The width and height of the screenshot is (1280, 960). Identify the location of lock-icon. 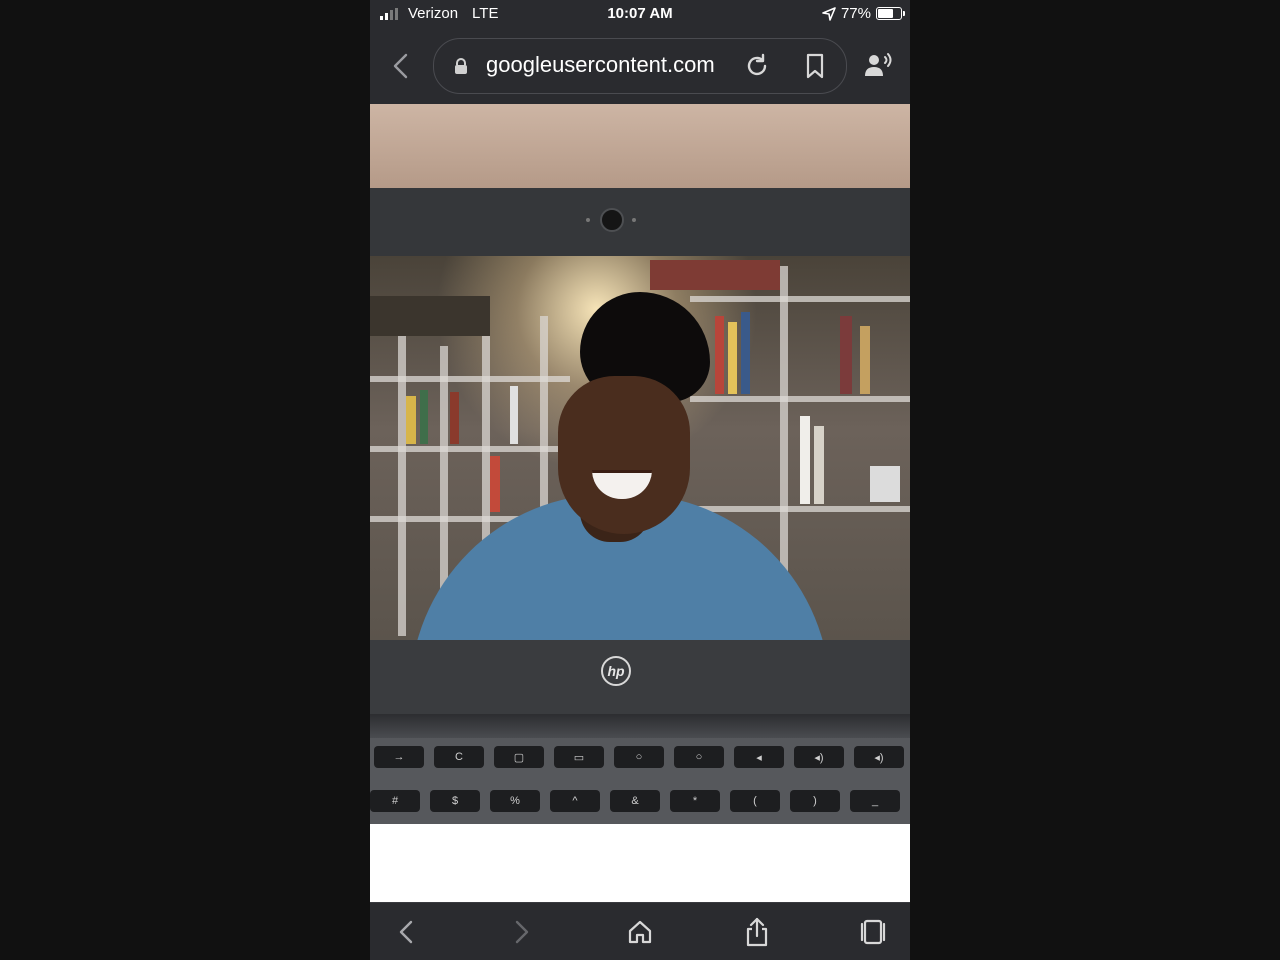
(461, 66).